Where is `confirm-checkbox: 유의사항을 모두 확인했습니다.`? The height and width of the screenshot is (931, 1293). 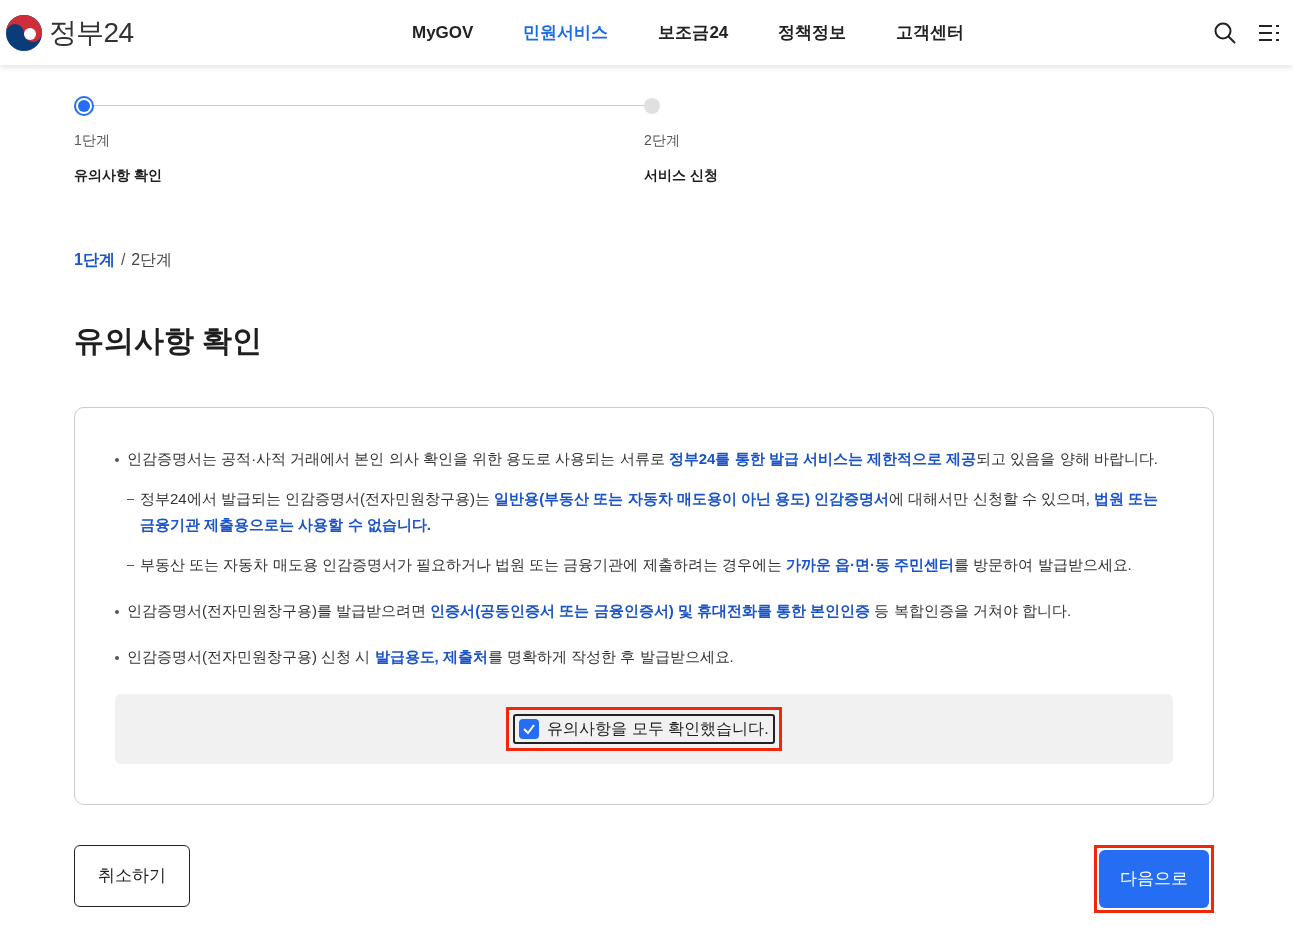
confirm-checkbox: 유의사항을 모두 확인했습니다. is located at coordinates (644, 729).